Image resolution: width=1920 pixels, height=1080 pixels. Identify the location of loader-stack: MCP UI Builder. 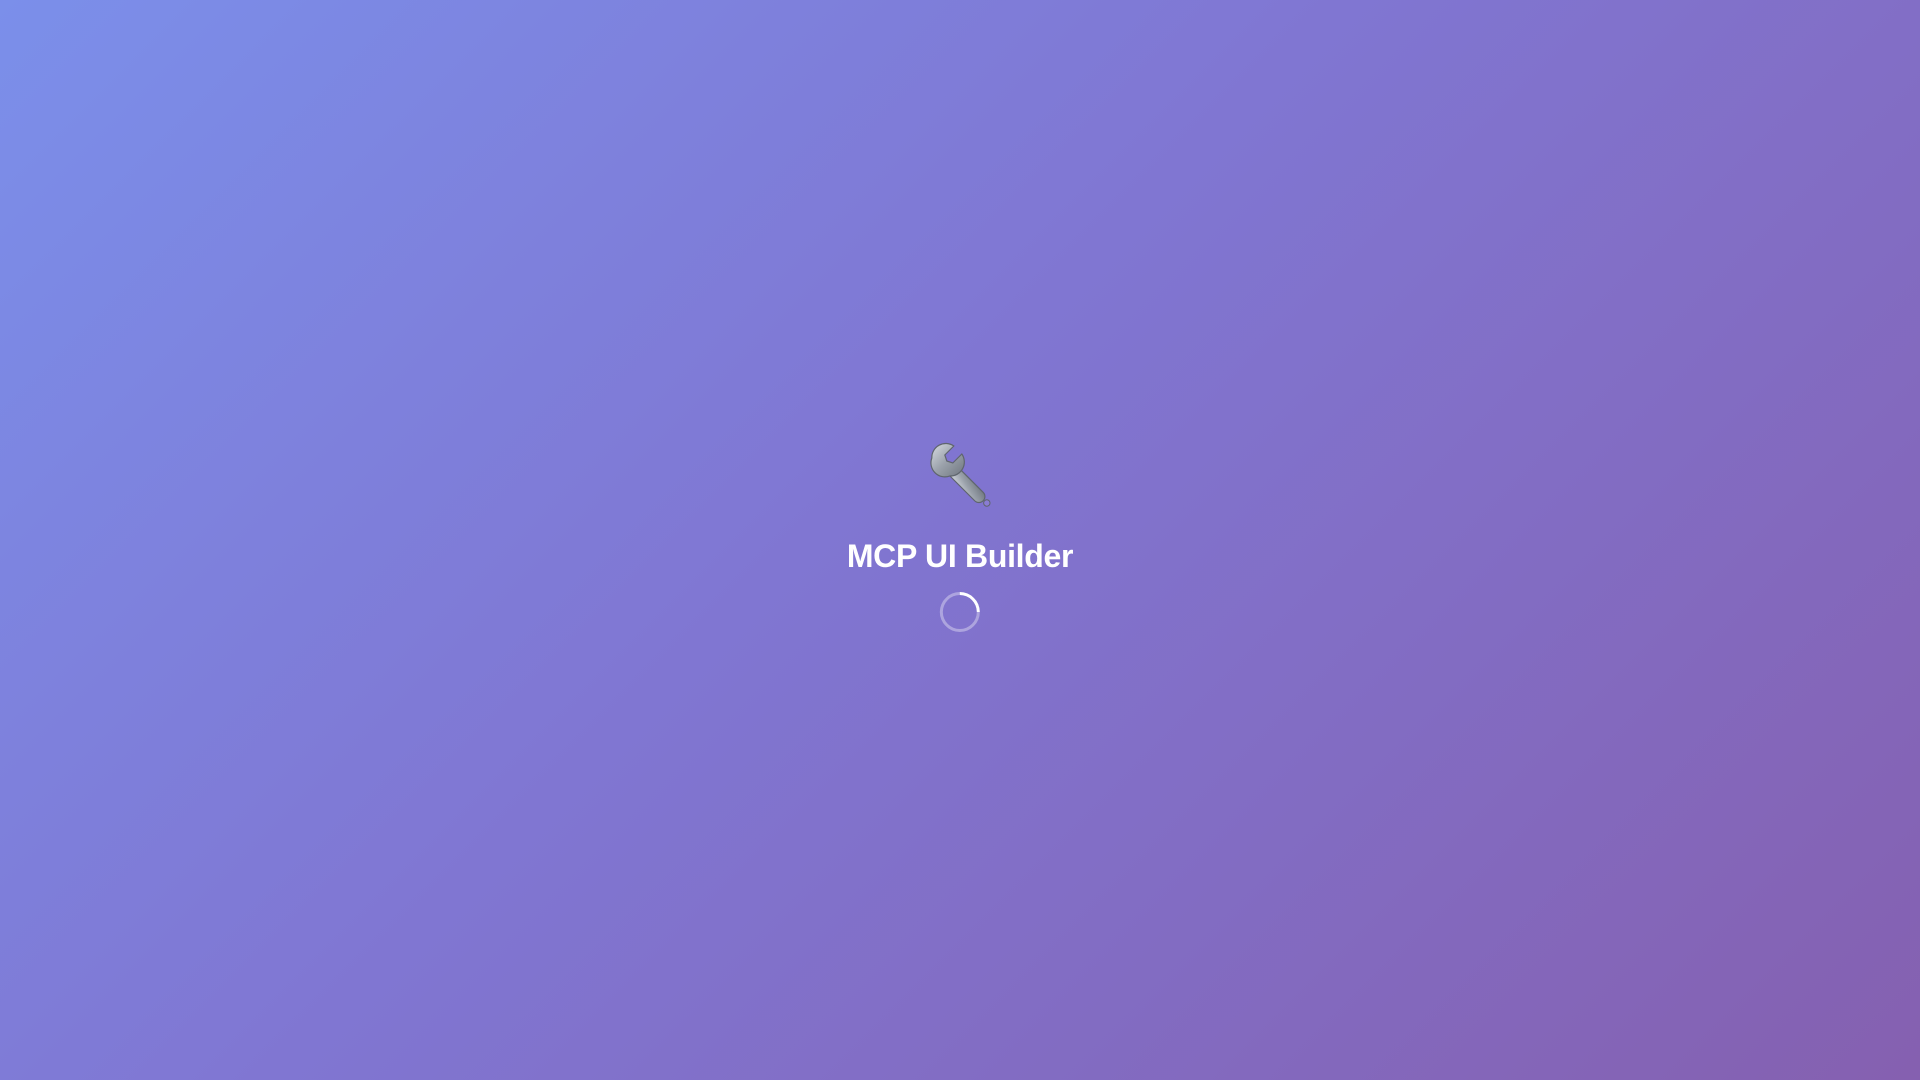
(960, 540).